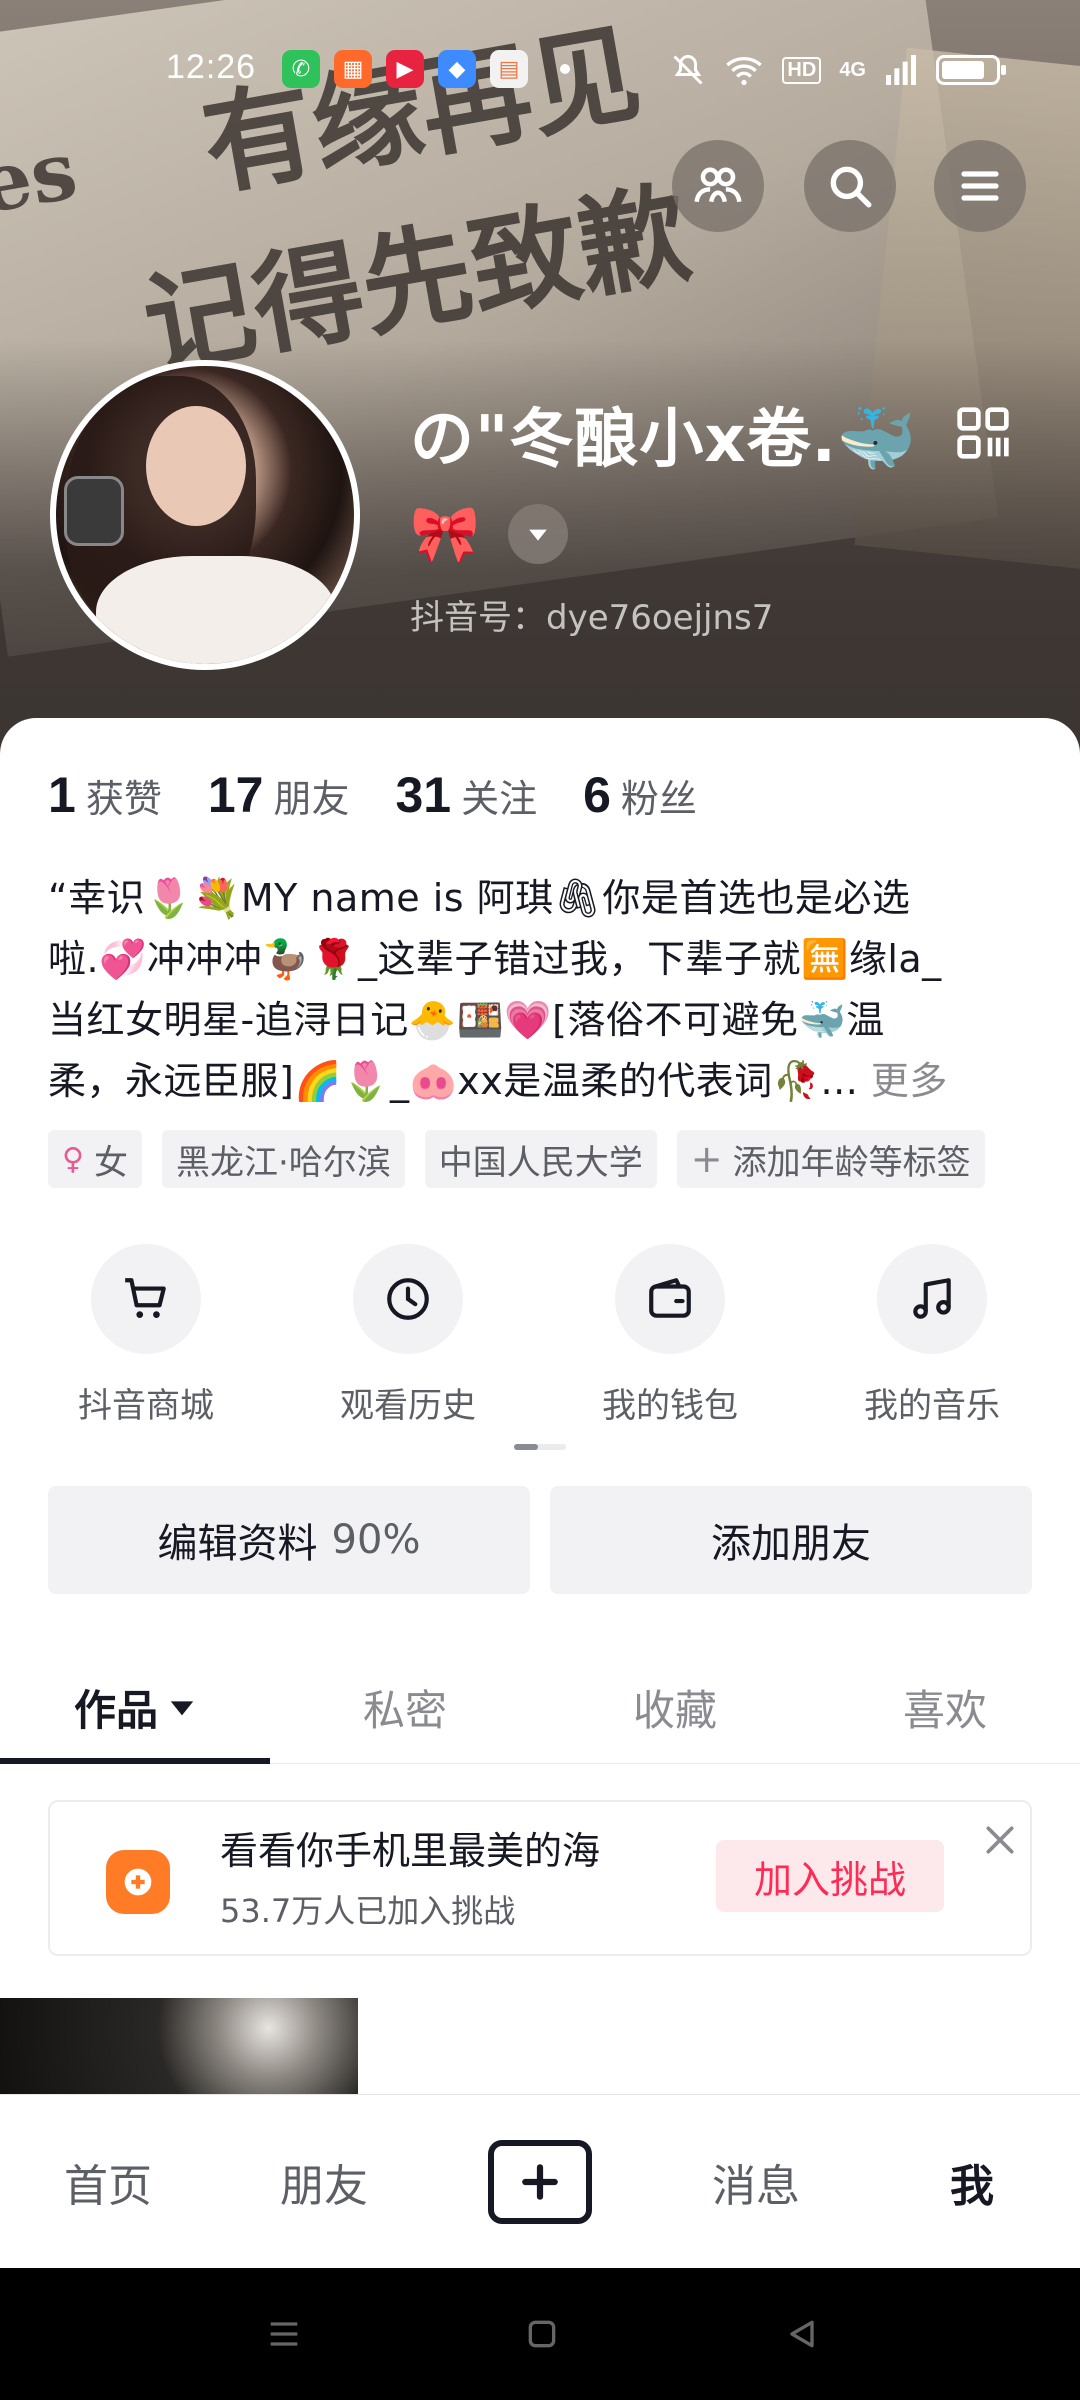 The image size is (1080, 2400). Describe the element at coordinates (423, 795) in the screenshot. I see `stat-number: 31` at that location.